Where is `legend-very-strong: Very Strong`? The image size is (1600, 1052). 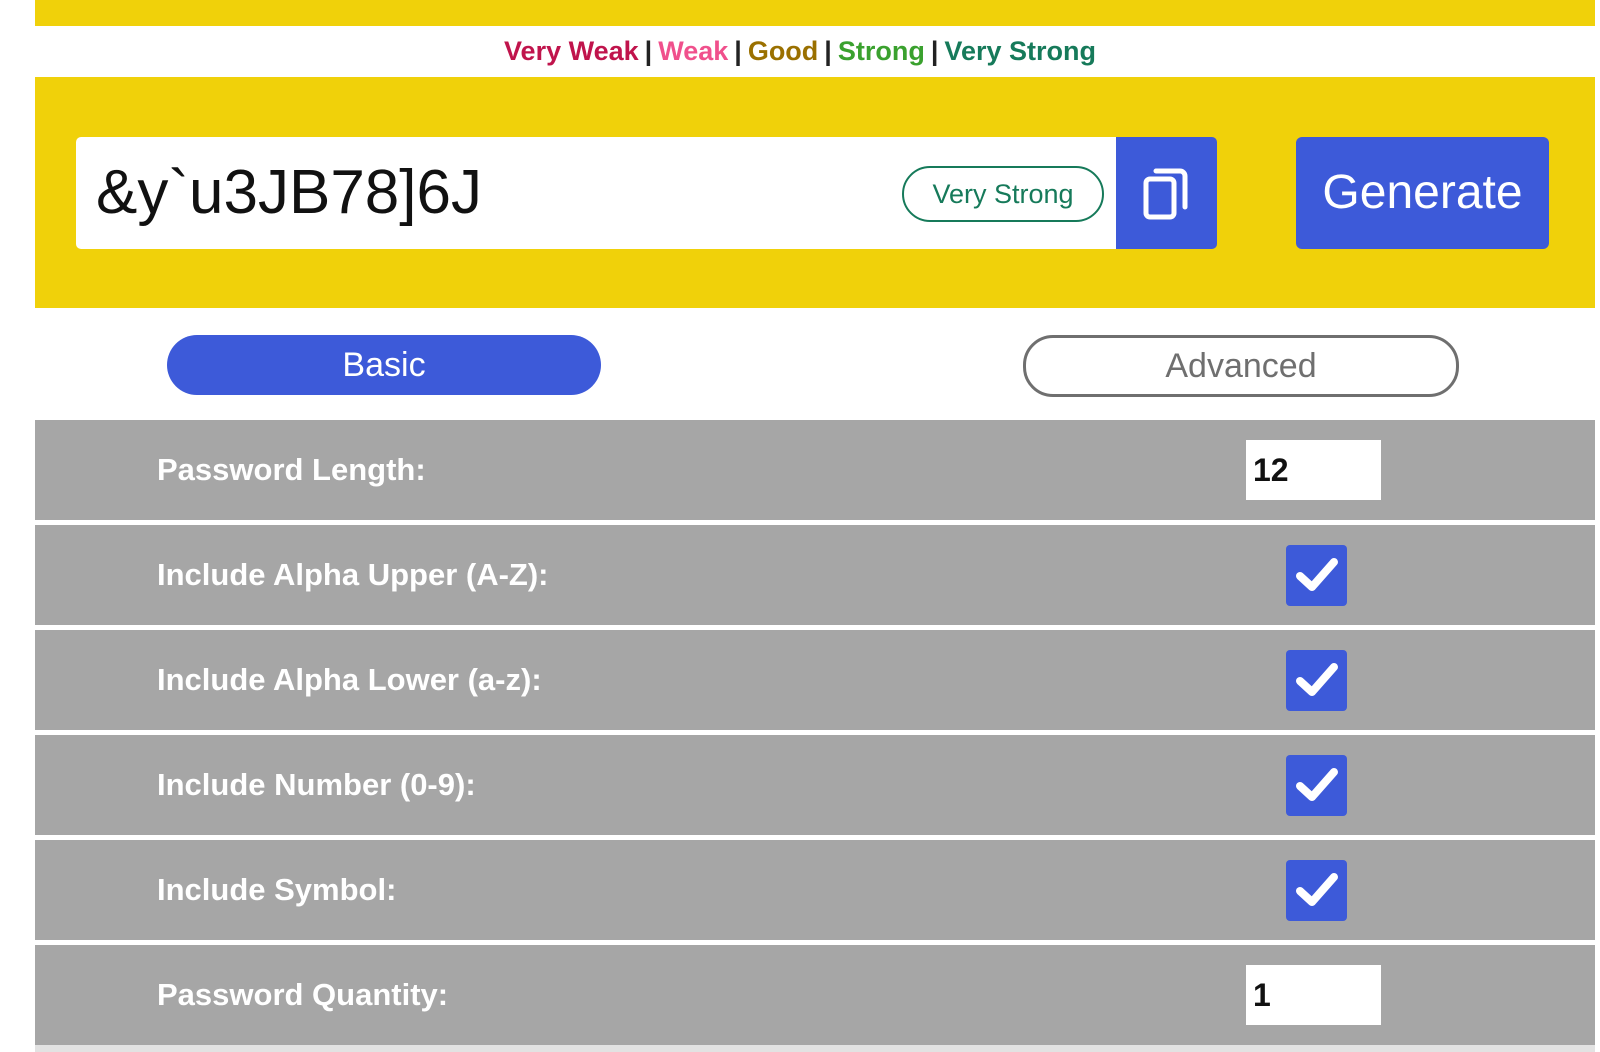 legend-very-strong: Very Strong is located at coordinates (1020, 51).